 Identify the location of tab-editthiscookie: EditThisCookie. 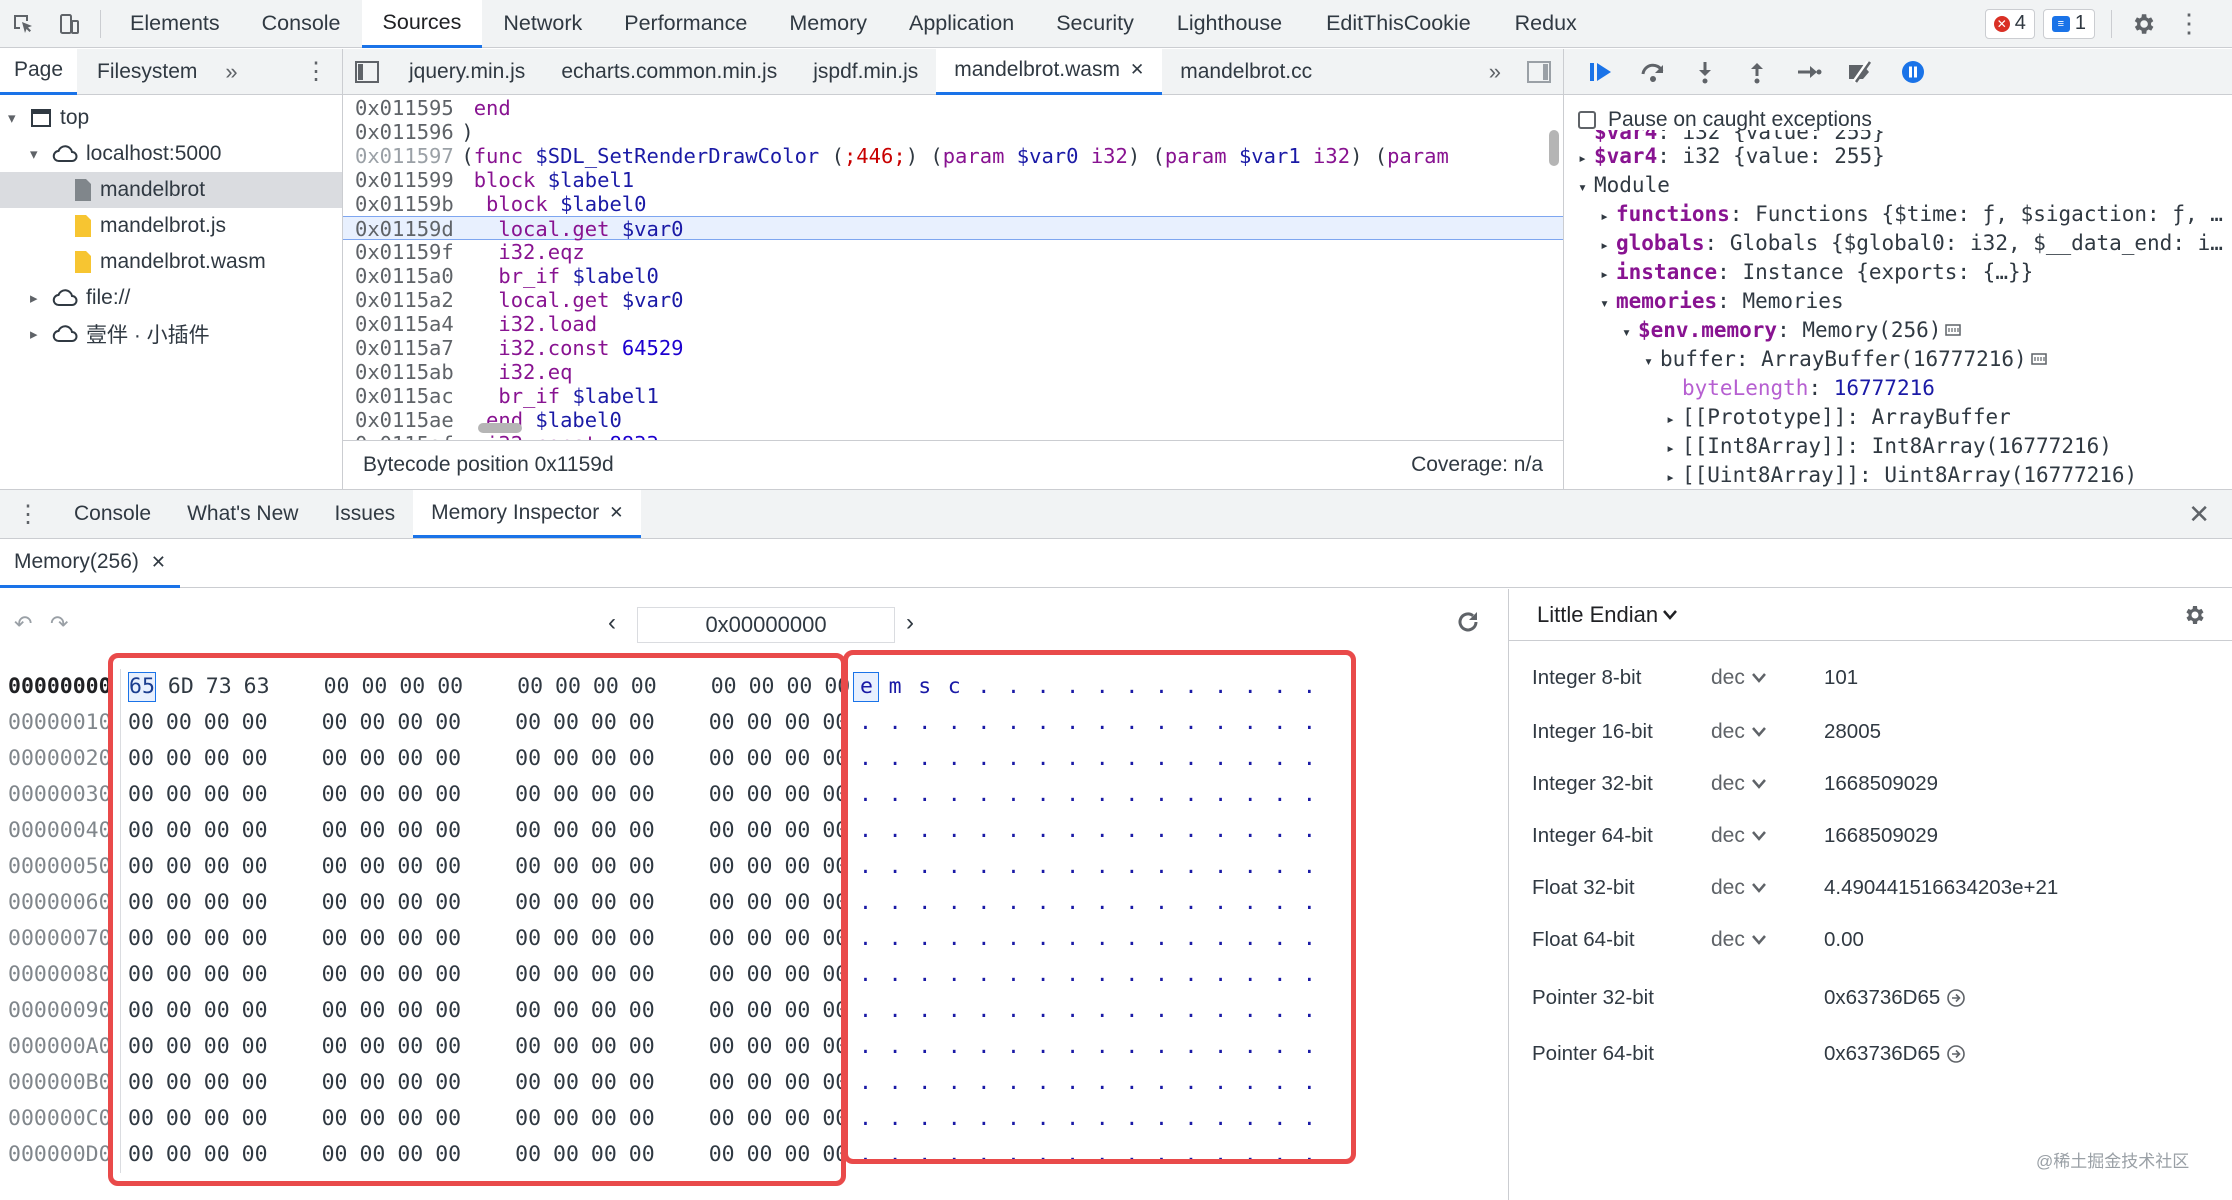
(1398, 24).